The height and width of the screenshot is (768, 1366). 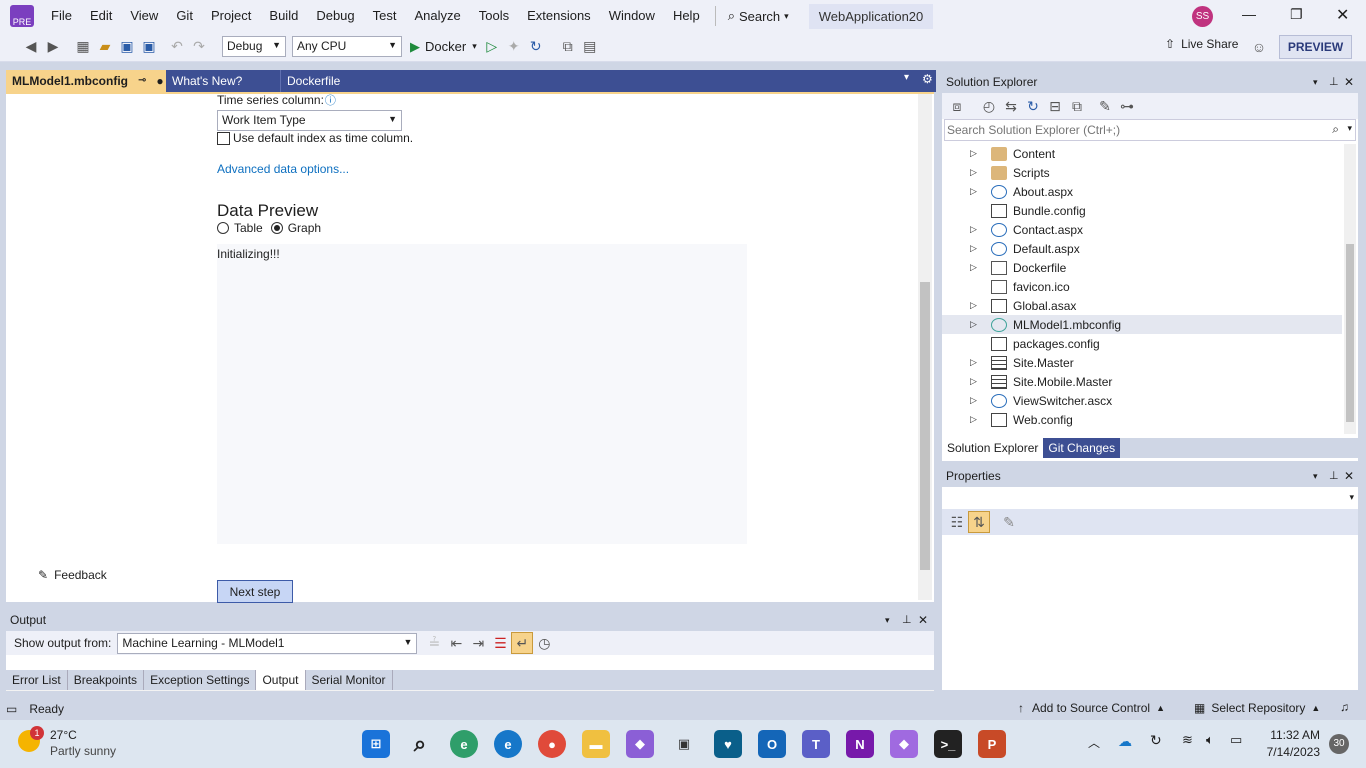 I want to click on info-icon: ⓘ, so click(x=330, y=100).